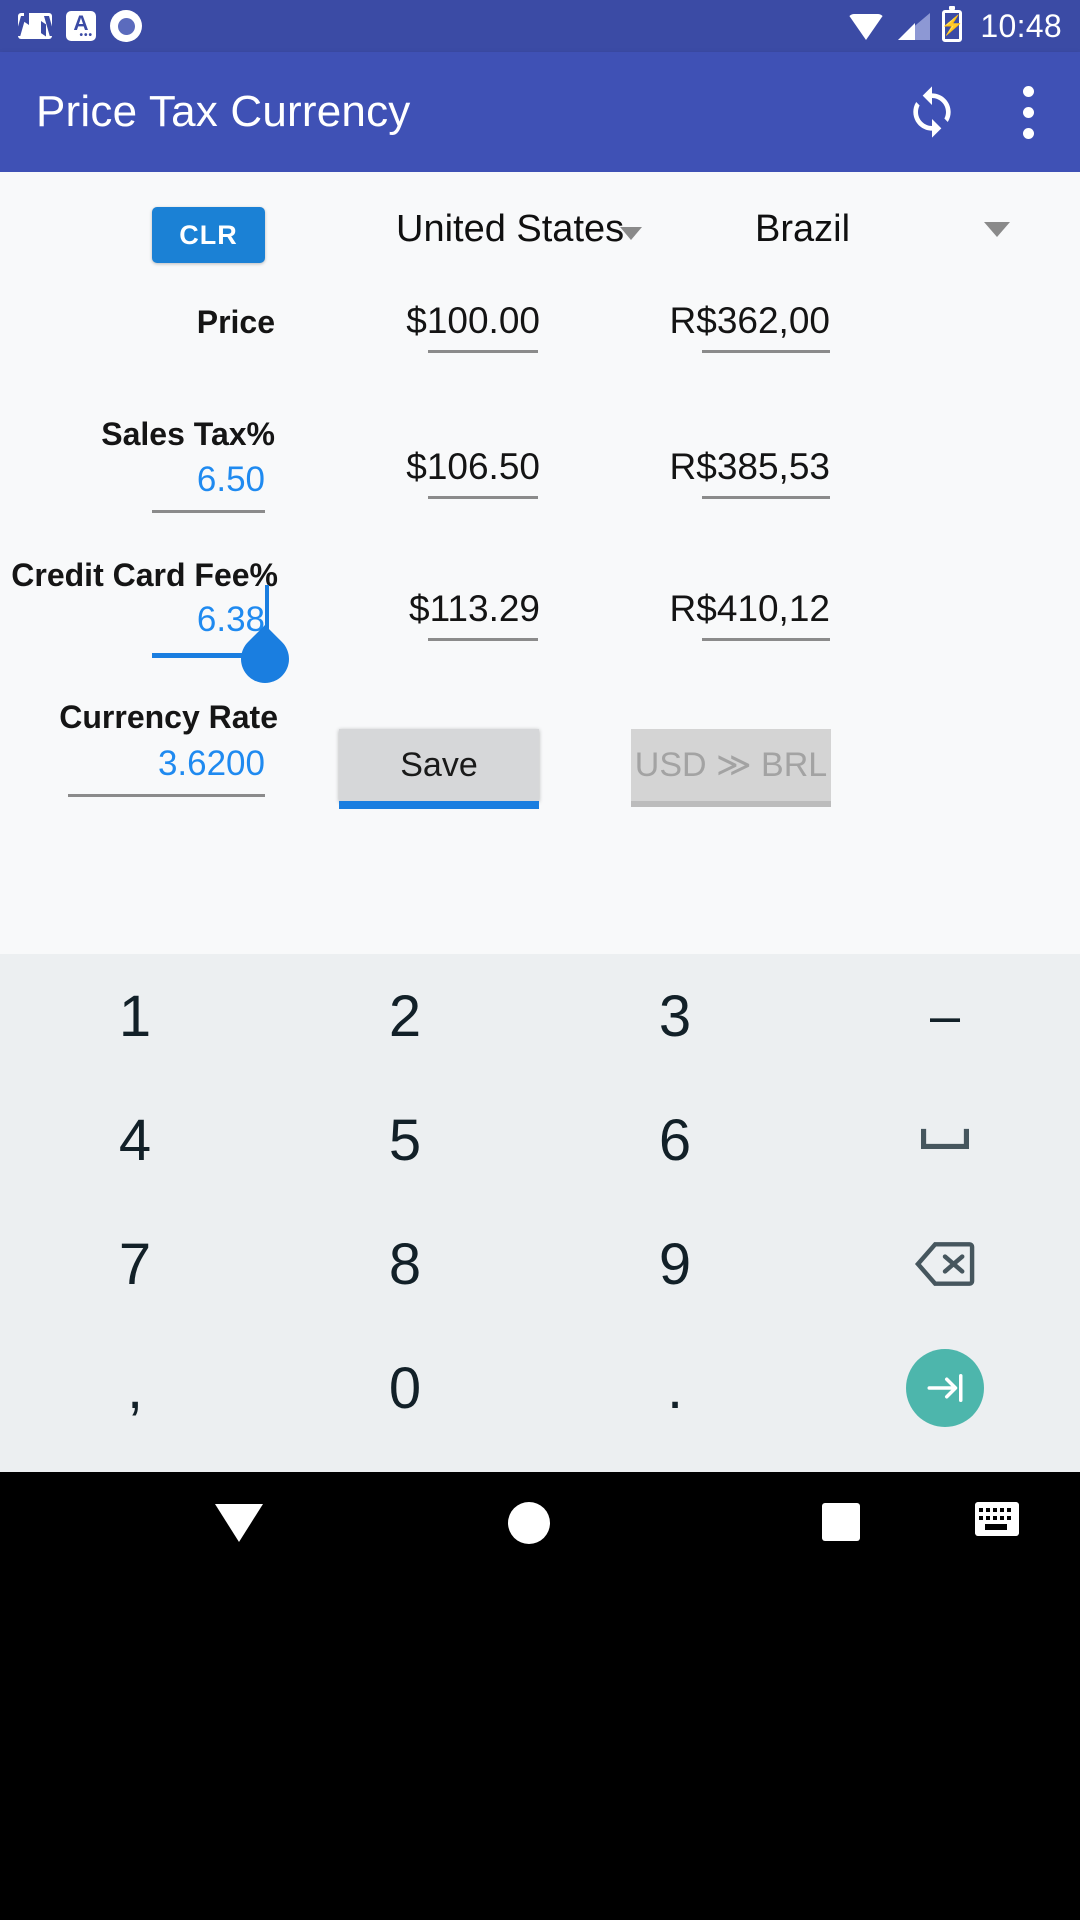 Image resolution: width=1080 pixels, height=1920 pixels. Describe the element at coordinates (188, 434) in the screenshot. I see `row-label-sales-tax: Sales Tax%` at that location.